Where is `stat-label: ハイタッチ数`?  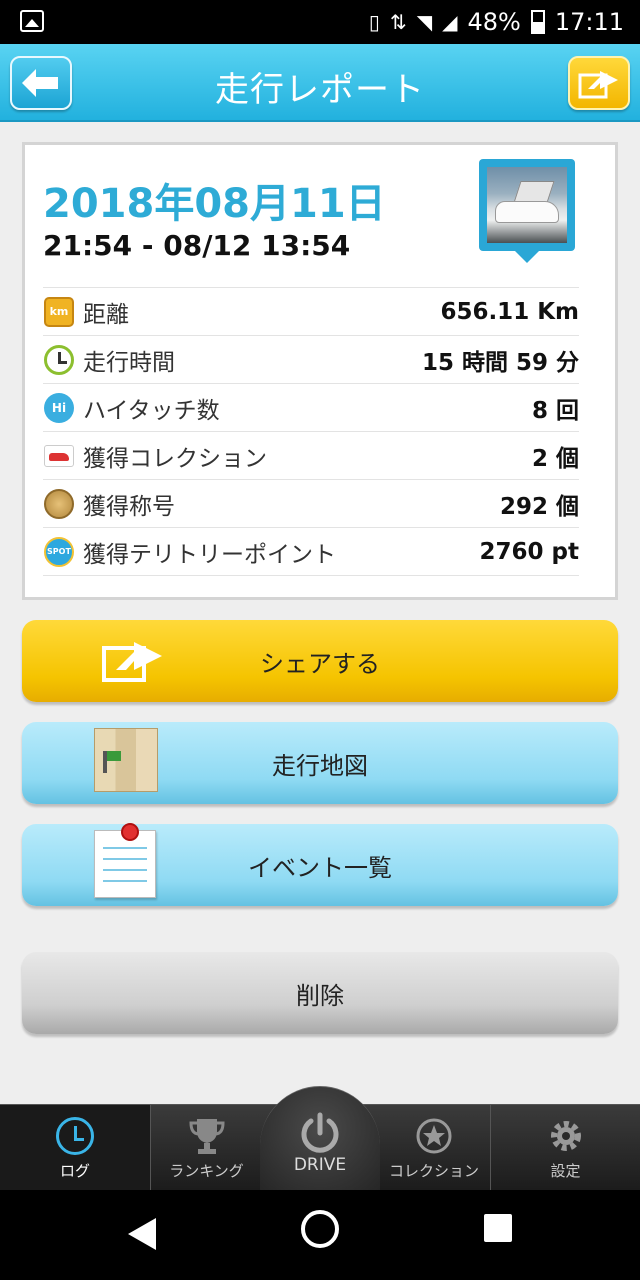 stat-label: ハイタッチ数 is located at coordinates (151, 410).